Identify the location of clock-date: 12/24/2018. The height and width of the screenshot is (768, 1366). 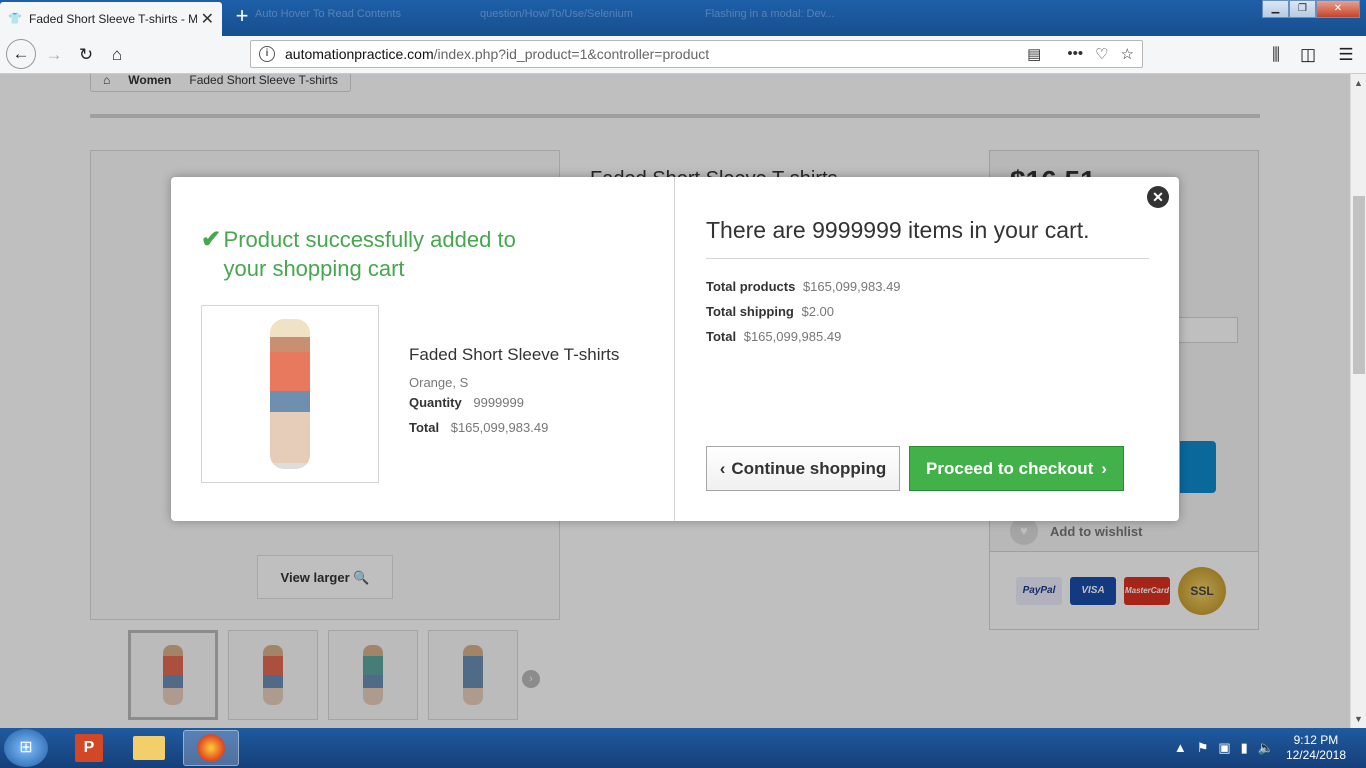
(1315, 755).